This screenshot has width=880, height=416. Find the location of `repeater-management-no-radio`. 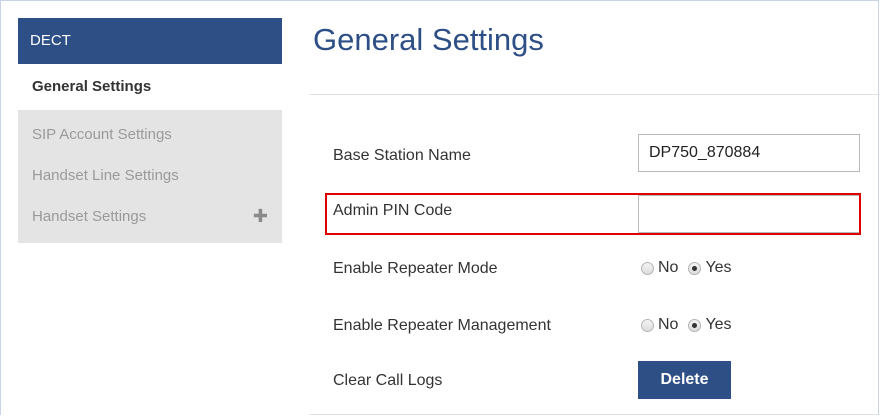

repeater-management-no-radio is located at coordinates (647, 325).